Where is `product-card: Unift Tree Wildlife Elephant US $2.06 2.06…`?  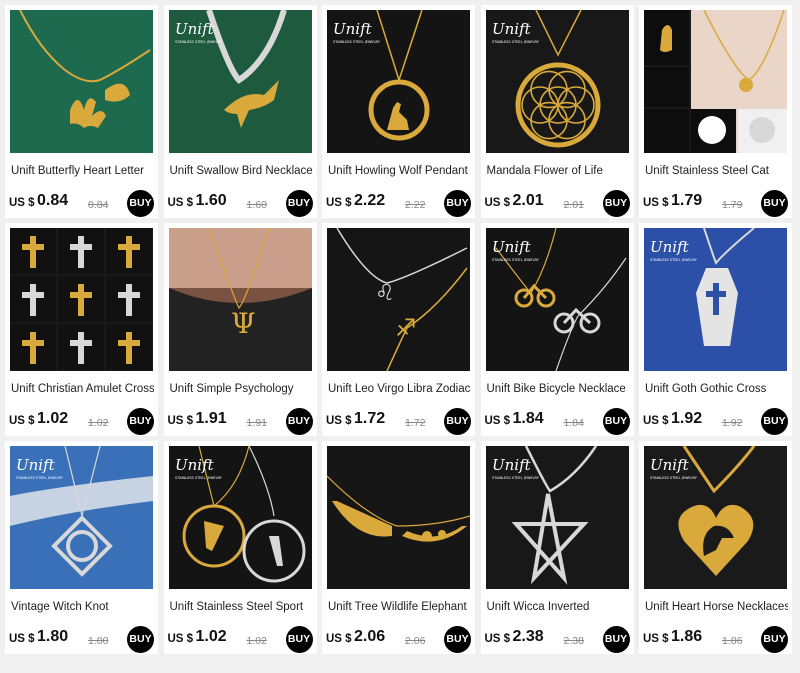 product-card: Unift Tree Wildlife Elephant US $2.06 2.06… is located at coordinates (398, 547).